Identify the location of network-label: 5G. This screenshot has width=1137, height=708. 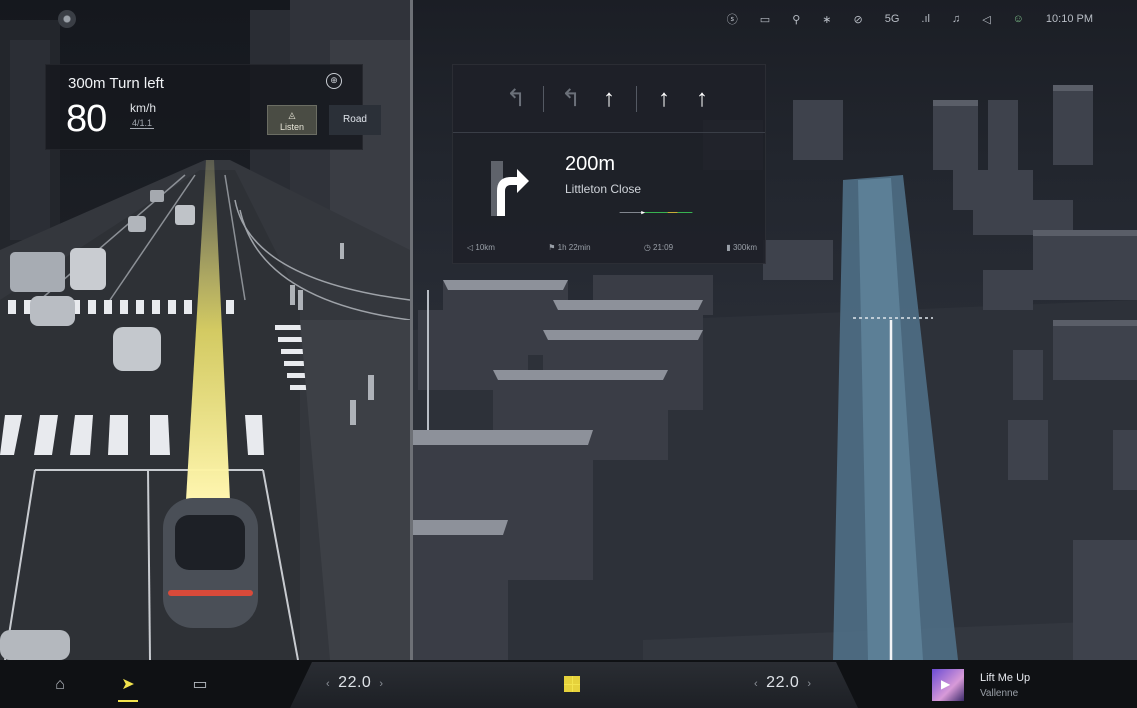
(892, 19).